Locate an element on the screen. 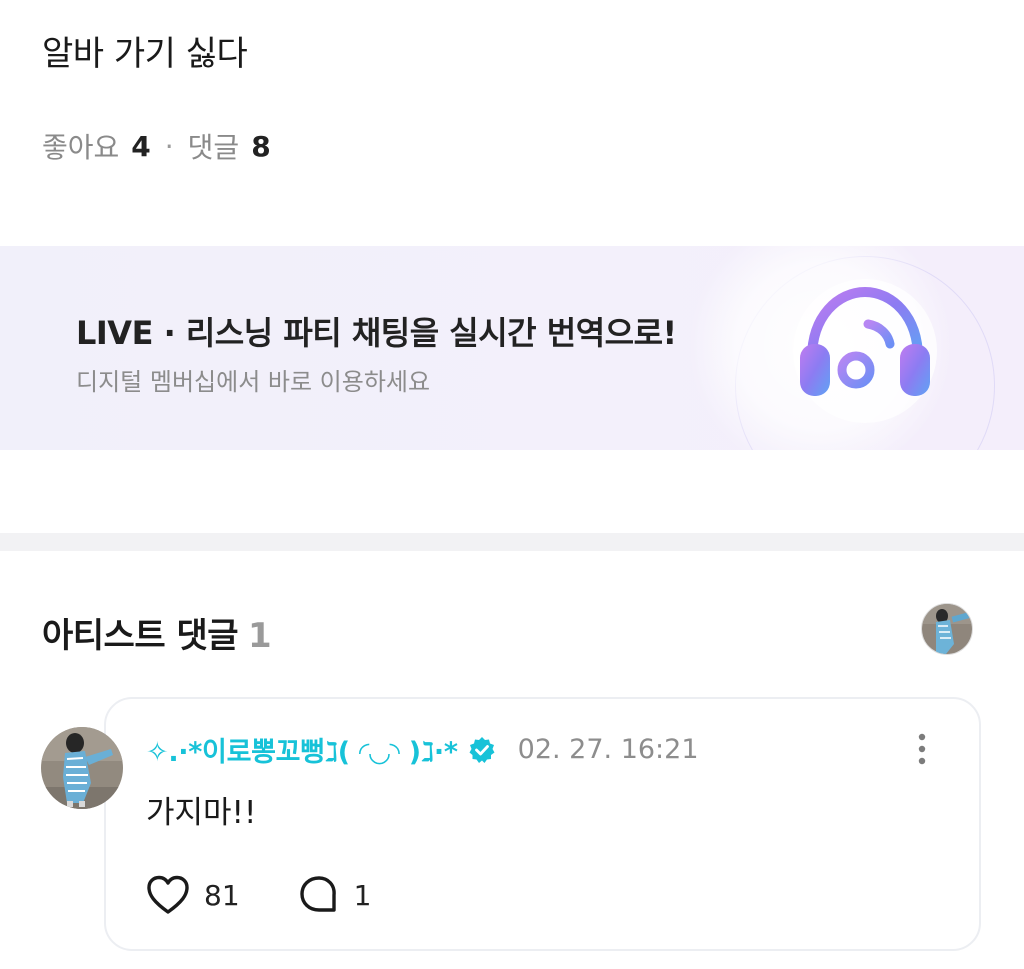 The image size is (1024, 969). comment-date: 02. 27. 16:21 is located at coordinates (608, 749).